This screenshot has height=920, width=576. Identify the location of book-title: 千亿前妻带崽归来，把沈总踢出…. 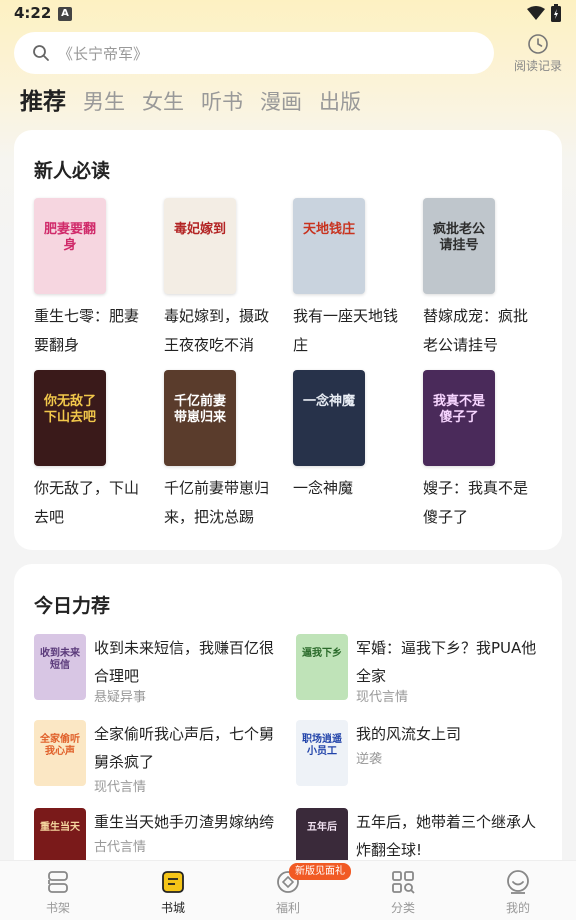
(217, 502).